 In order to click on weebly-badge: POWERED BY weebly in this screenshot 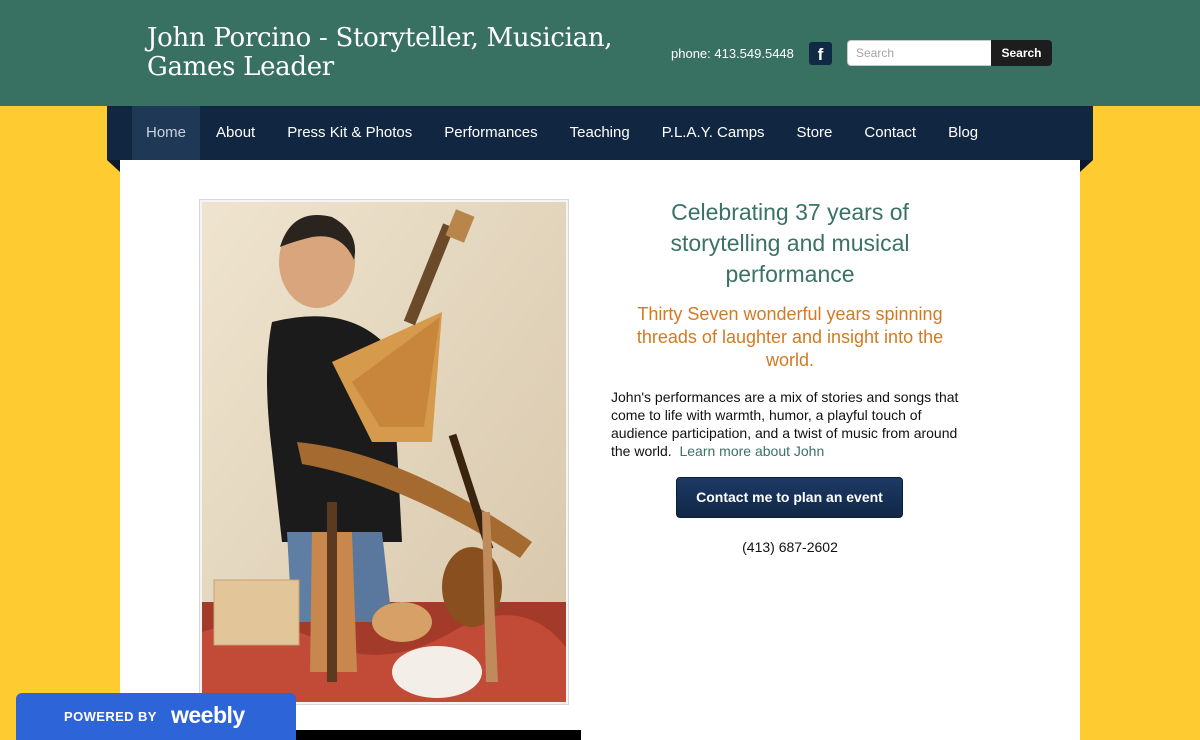, I will do `click(156, 716)`.